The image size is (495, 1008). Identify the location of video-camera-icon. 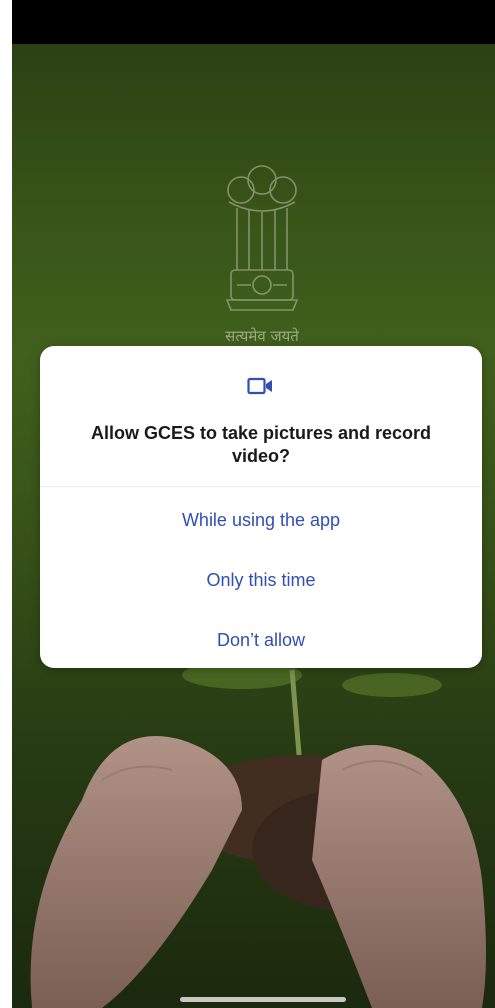
(261, 386).